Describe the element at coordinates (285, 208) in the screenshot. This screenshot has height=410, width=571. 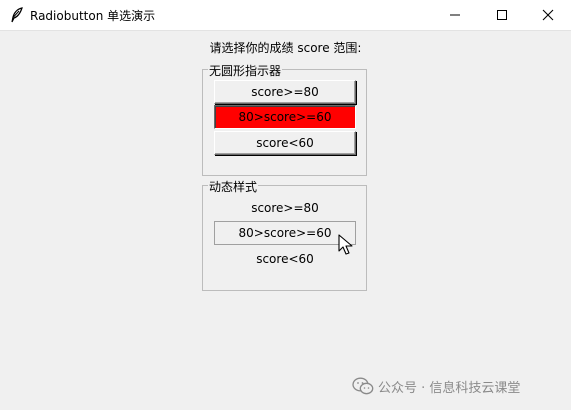
I see `dynamic-radio-score-80-plus: score>=80` at that location.